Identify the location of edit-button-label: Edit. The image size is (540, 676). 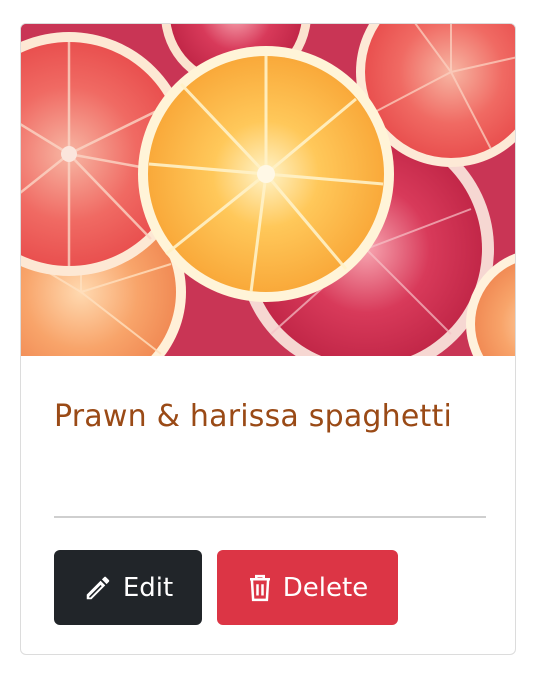
(148, 587).